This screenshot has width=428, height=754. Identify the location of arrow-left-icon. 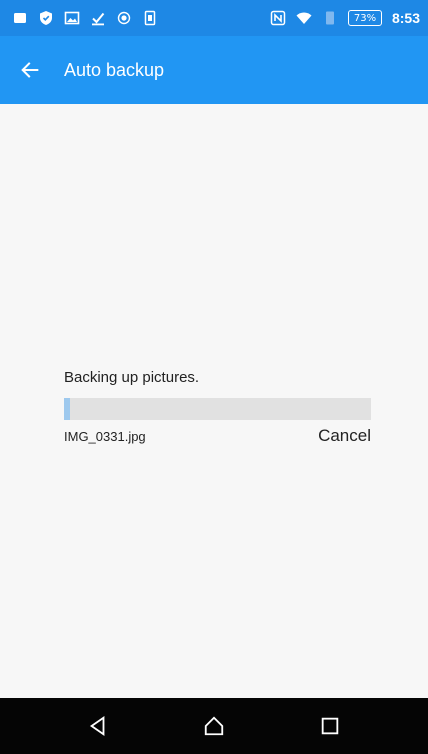
(30, 70).